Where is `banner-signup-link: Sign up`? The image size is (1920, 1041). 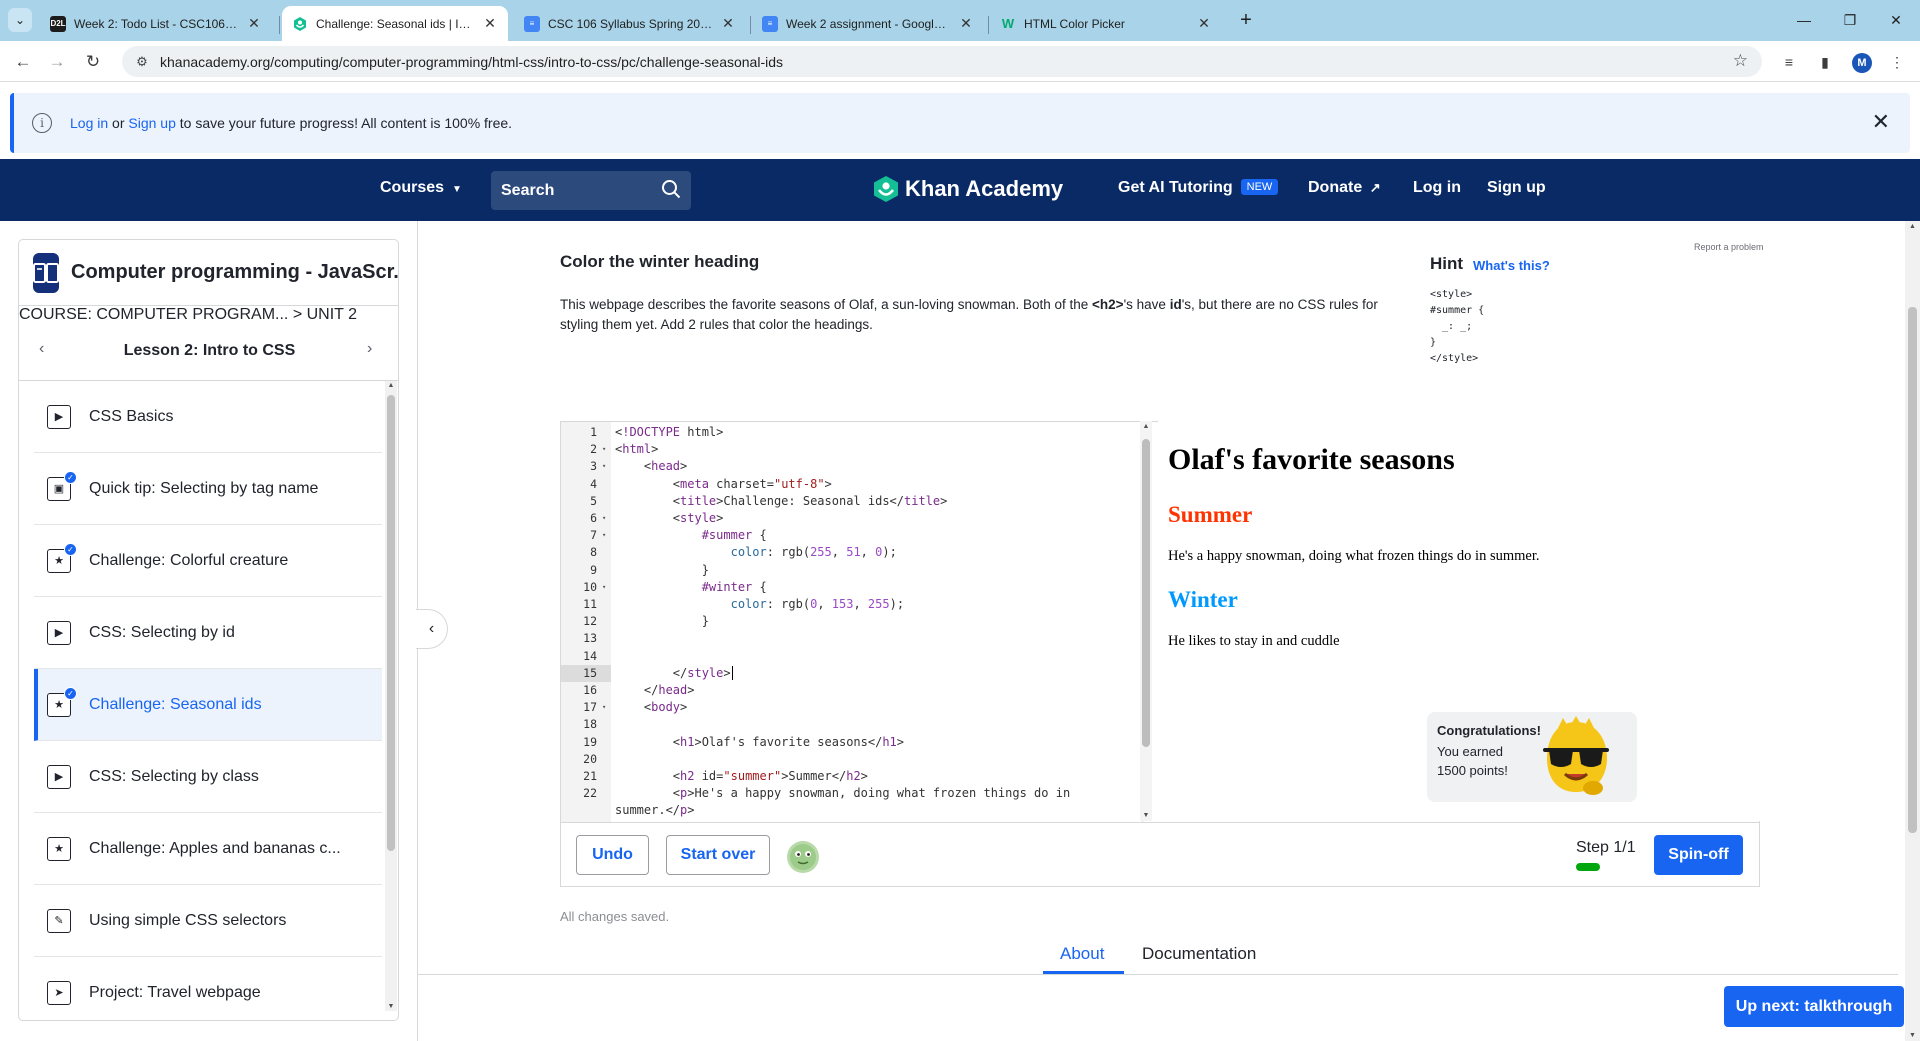
banner-signup-link: Sign up is located at coordinates (151, 123).